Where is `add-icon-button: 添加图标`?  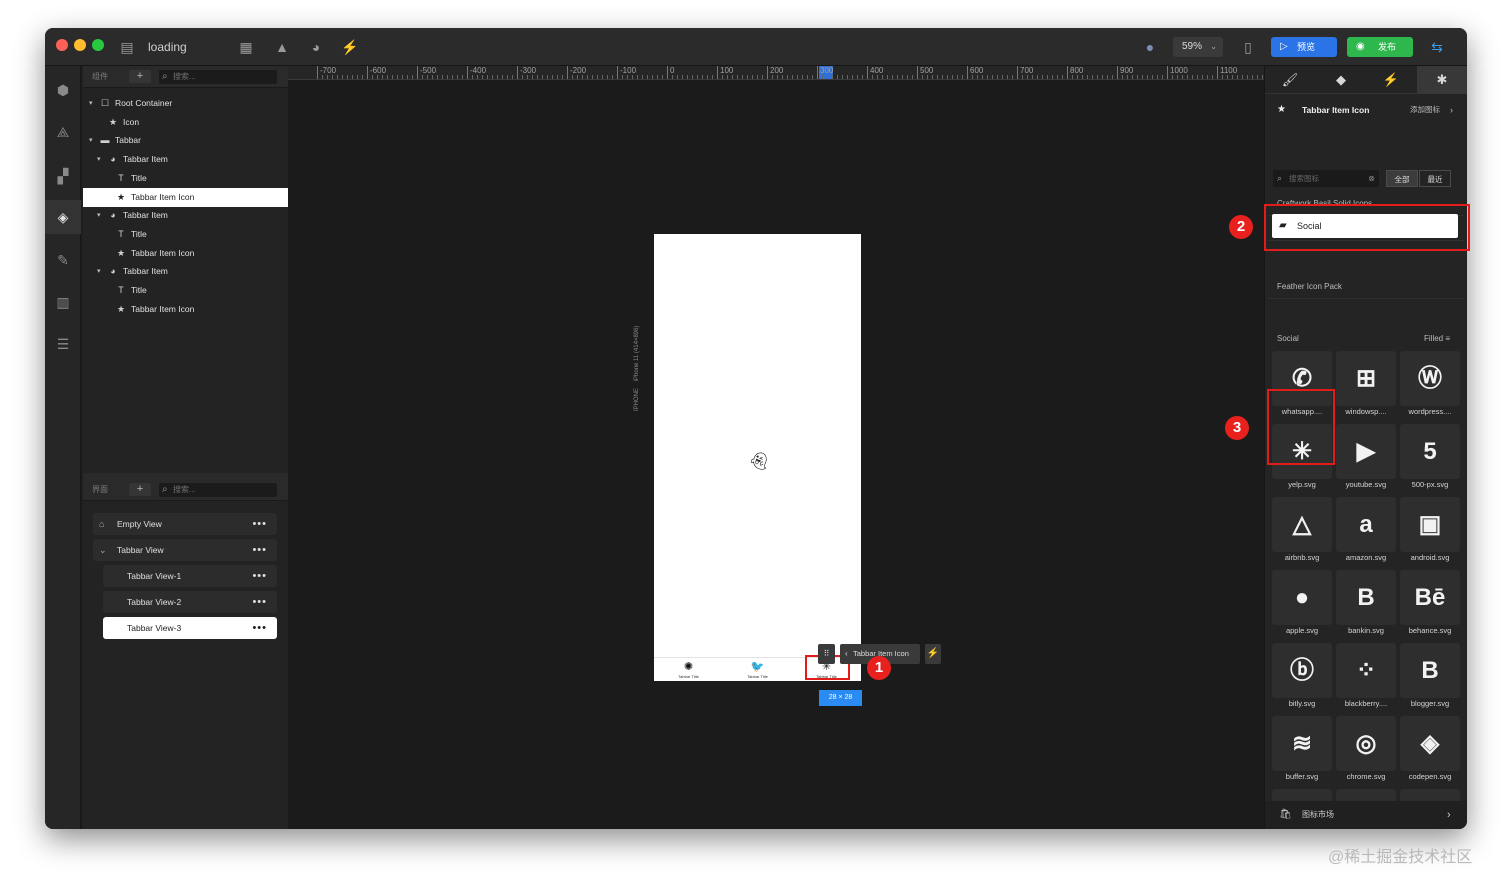 add-icon-button: 添加图标 is located at coordinates (1425, 110).